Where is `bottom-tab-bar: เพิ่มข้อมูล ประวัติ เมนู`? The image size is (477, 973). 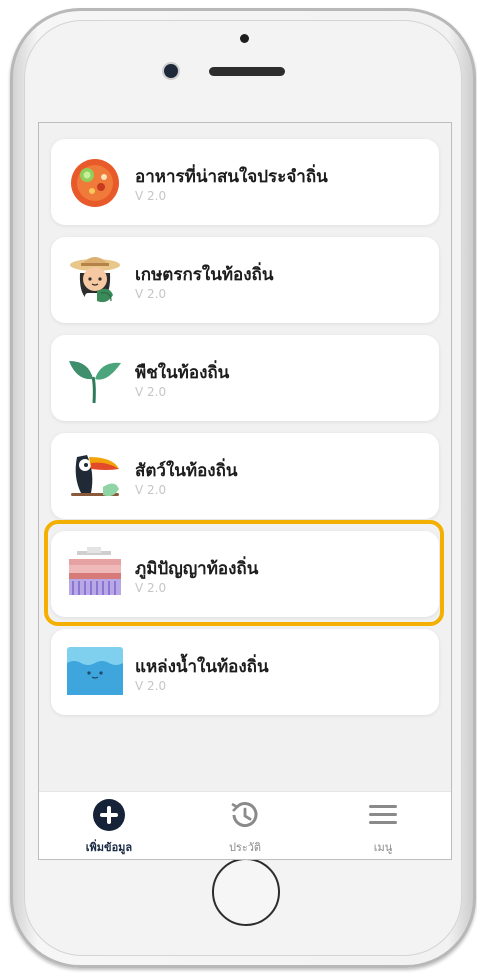
bottom-tab-bar: เพิ่มข้อมูล ประวัติ เมนู is located at coordinates (245, 825).